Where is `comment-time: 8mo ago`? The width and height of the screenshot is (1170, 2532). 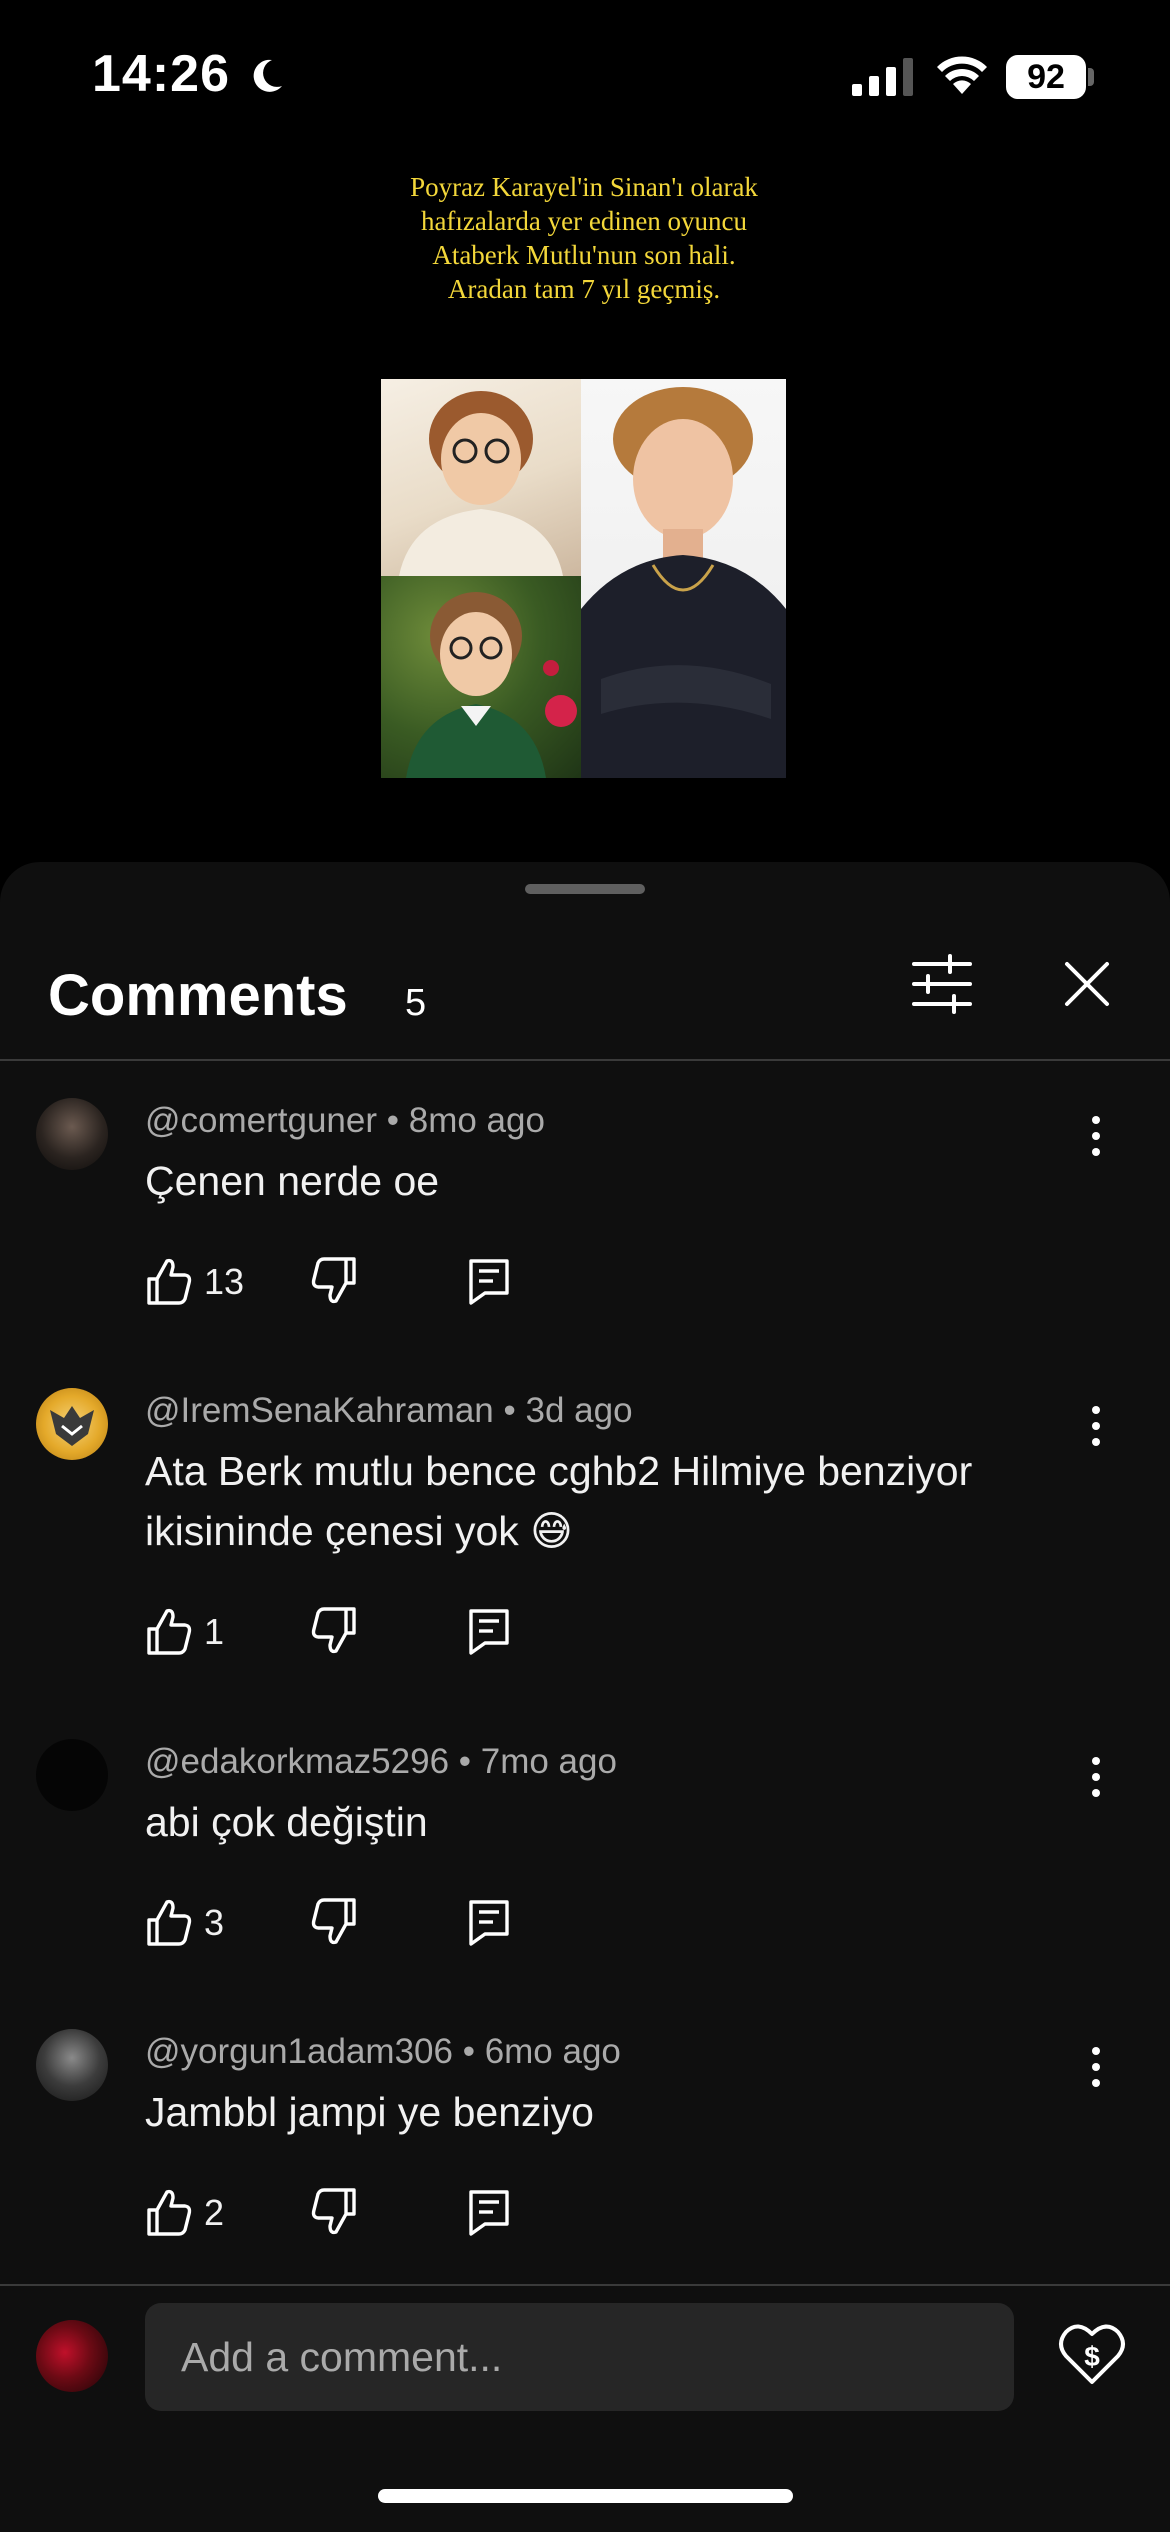 comment-time: 8mo ago is located at coordinates (476, 1120).